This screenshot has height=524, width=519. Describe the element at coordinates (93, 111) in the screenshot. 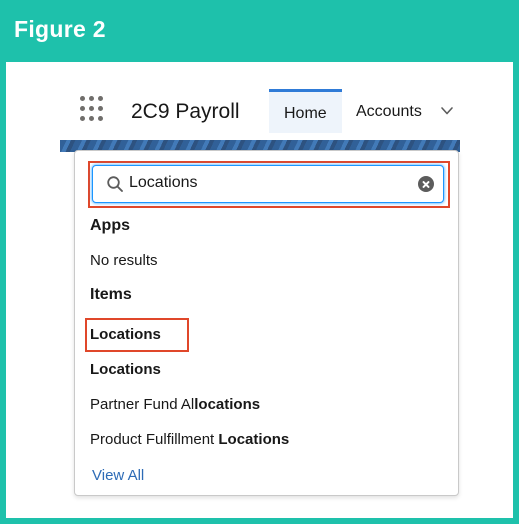

I see `app-launcher-grid-icon` at that location.